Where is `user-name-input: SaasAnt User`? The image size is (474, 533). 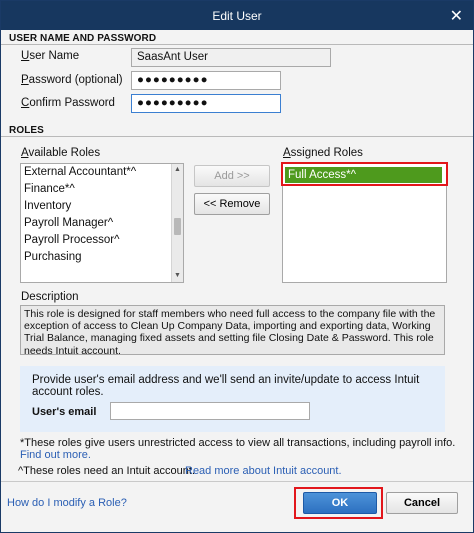 user-name-input: SaasAnt User is located at coordinates (231, 57).